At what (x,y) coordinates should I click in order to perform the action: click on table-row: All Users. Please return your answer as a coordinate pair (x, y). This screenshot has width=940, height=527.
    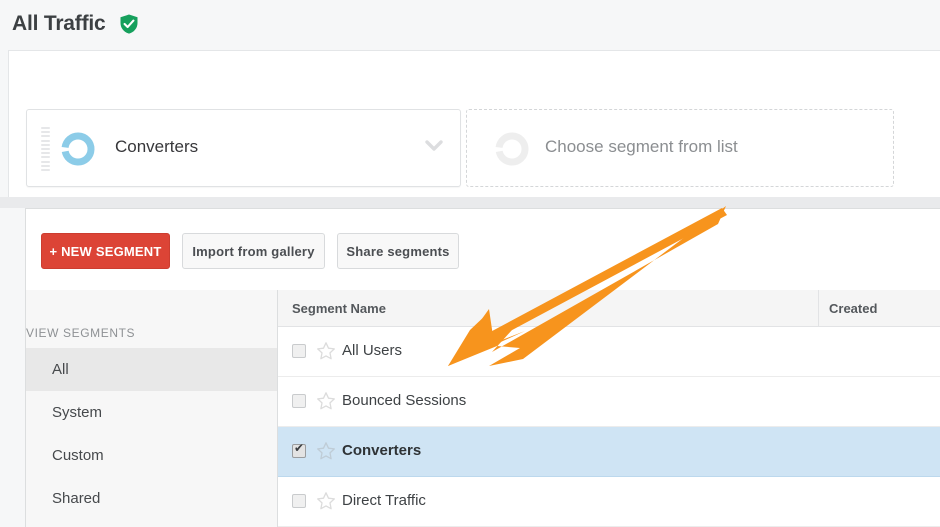
    Looking at the image, I should click on (609, 352).